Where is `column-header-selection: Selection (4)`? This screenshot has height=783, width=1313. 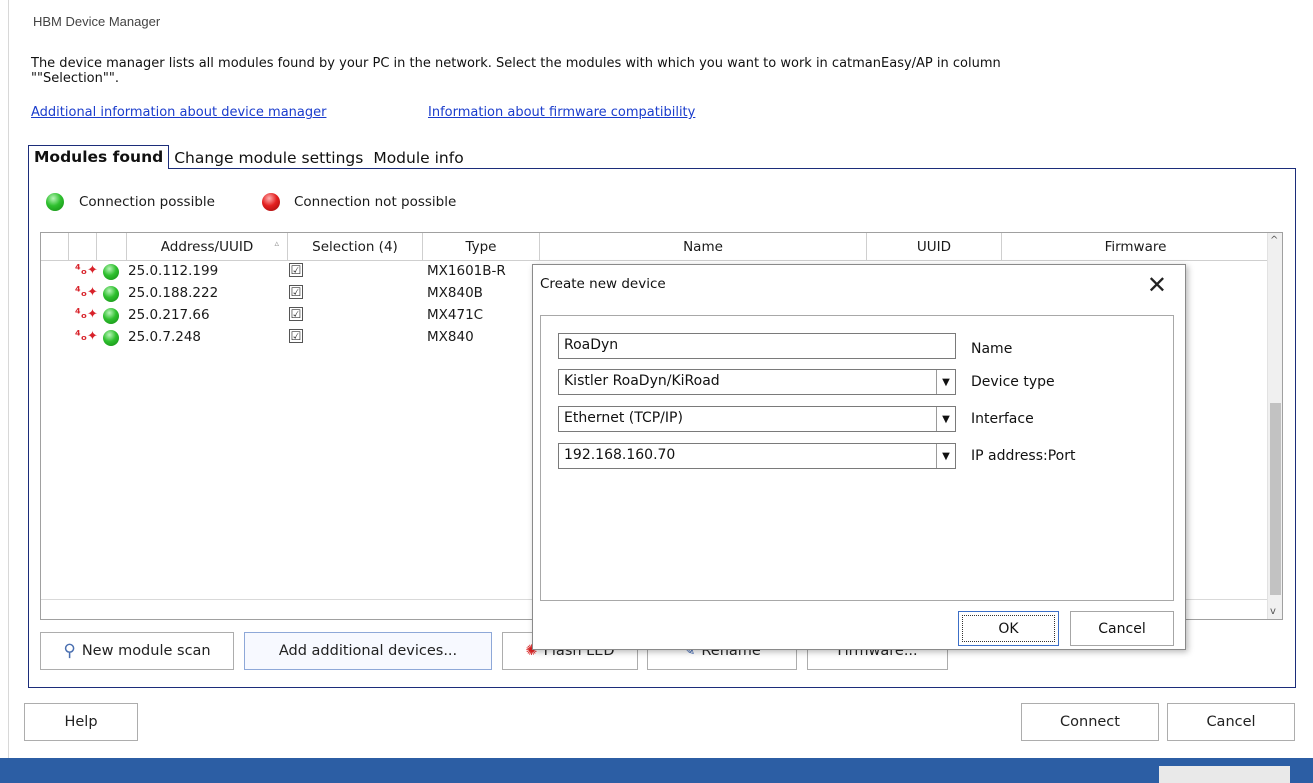 column-header-selection: Selection (4) is located at coordinates (355, 247).